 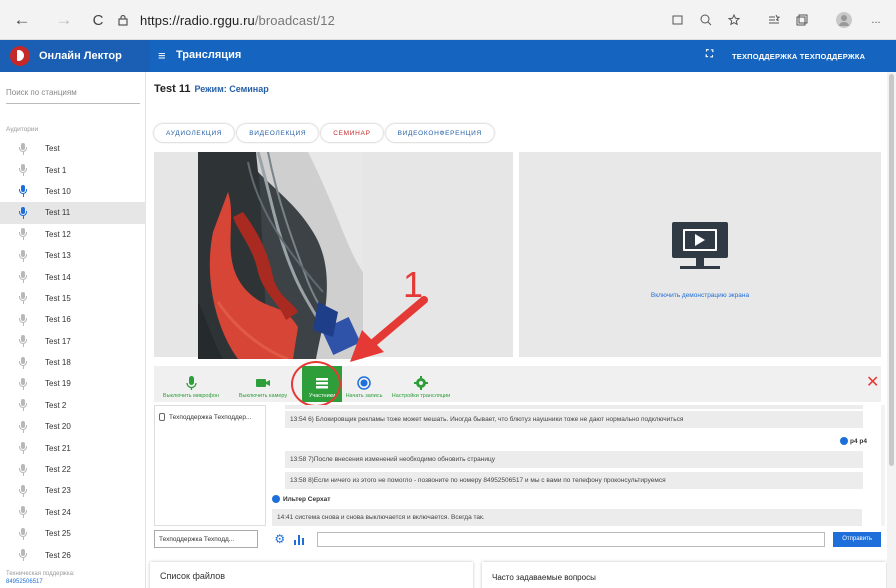 I want to click on user-icon, so click(x=844, y=441).